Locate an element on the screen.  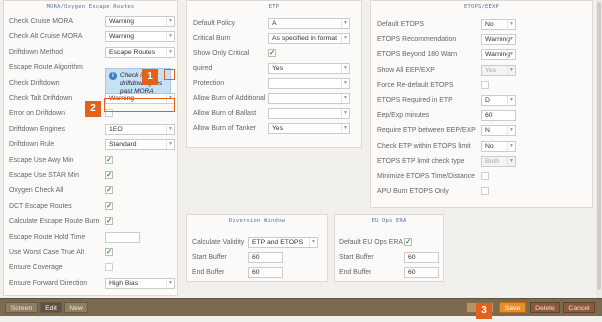
vertical-scrollbar is located at coordinates (599, 149).